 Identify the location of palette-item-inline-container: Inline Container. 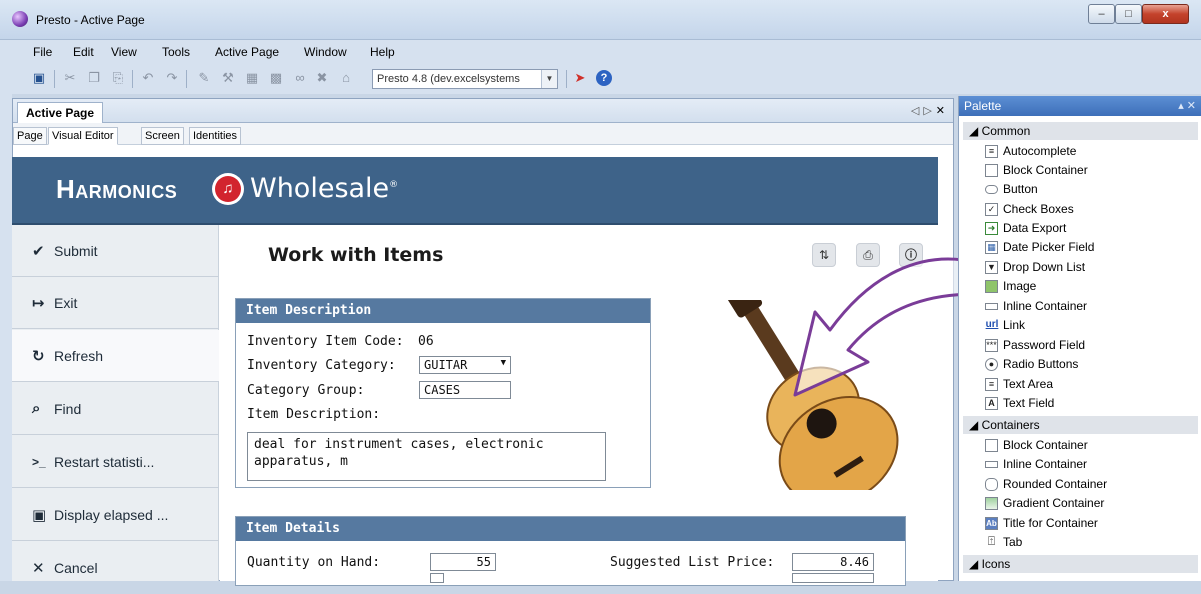
(1076, 306).